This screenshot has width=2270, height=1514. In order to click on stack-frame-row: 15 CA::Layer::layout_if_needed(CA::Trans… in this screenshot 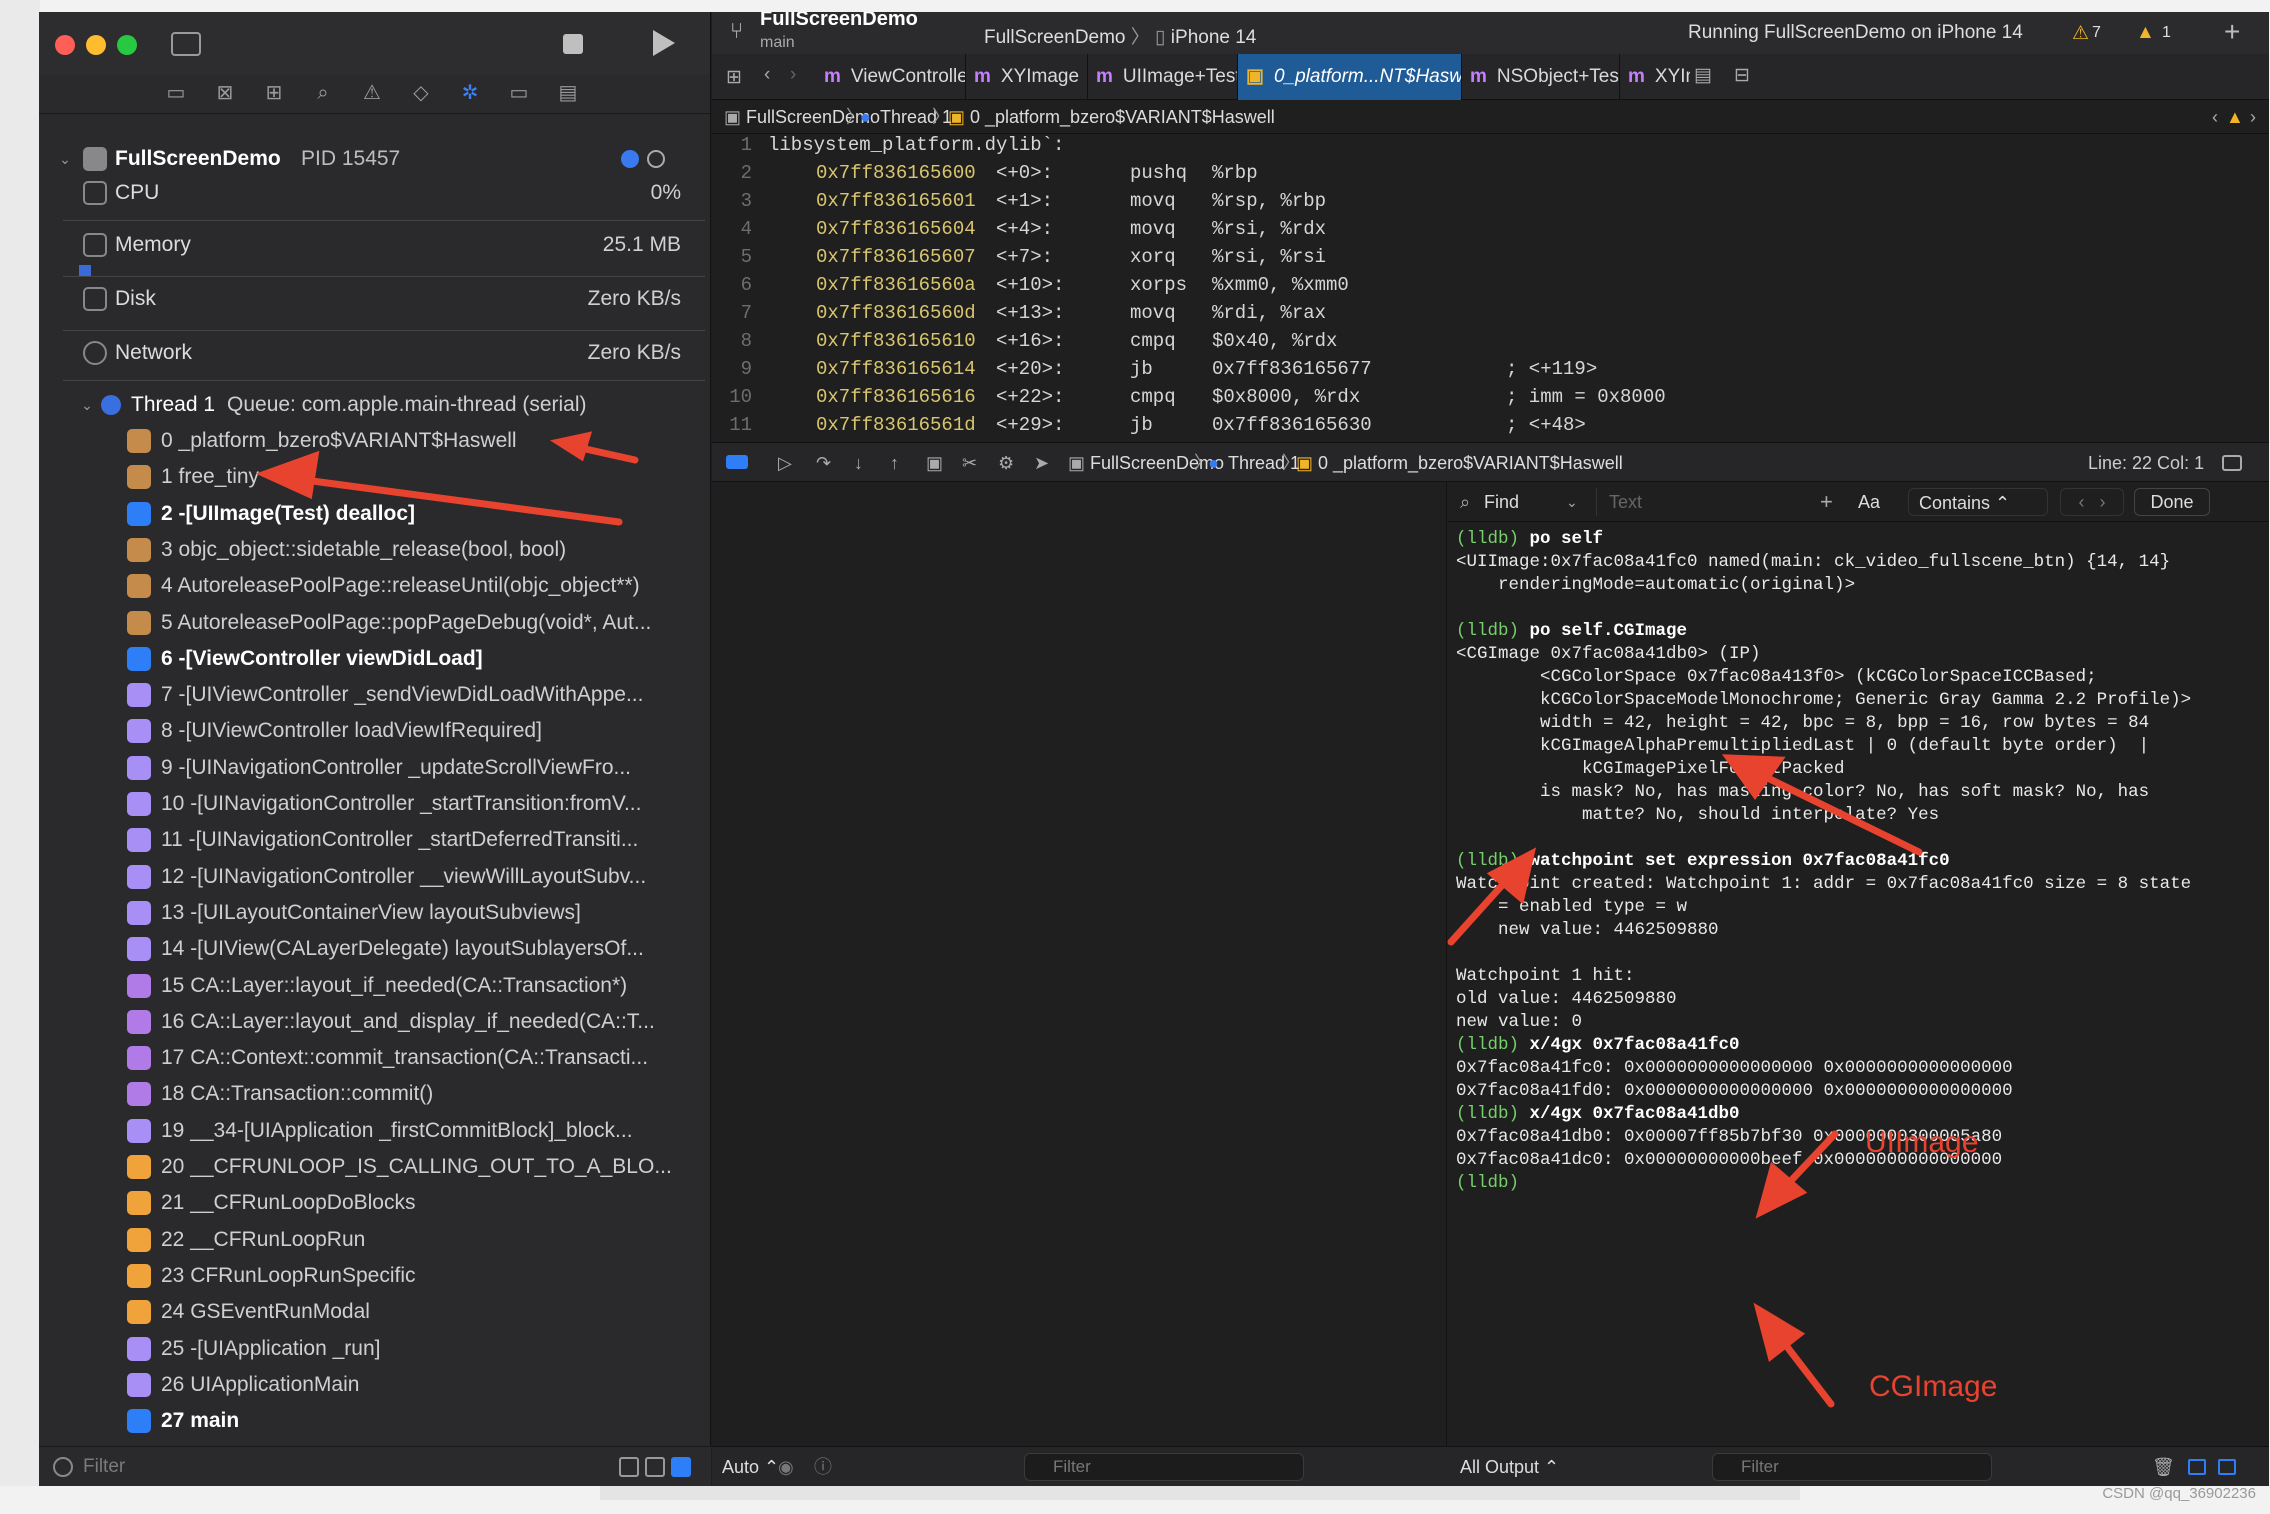, I will do `click(375, 986)`.